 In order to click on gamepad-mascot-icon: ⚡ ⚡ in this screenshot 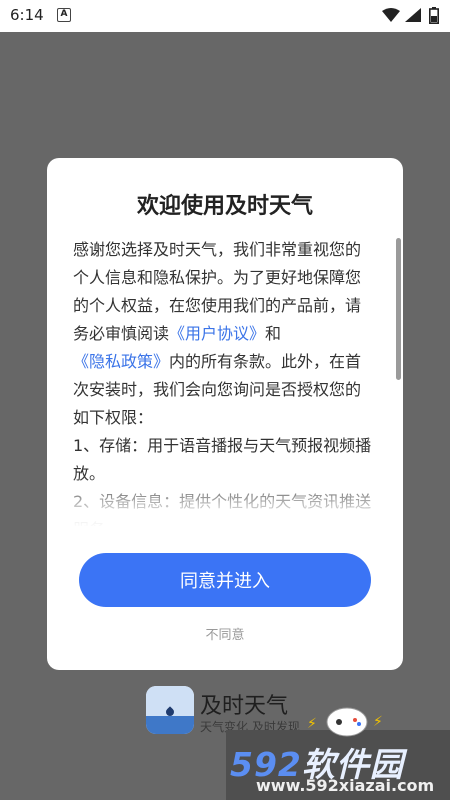, I will do `click(345, 722)`.